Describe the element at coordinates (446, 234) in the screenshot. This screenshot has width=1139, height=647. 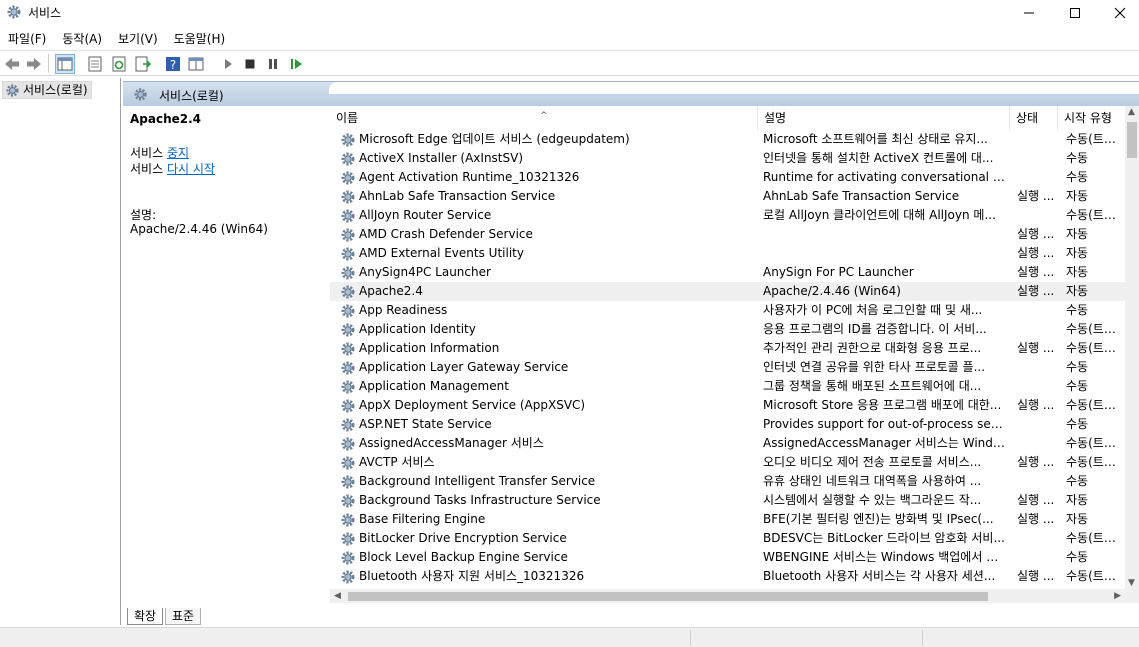
I see `service-name: AMD Crash Defender Service` at that location.